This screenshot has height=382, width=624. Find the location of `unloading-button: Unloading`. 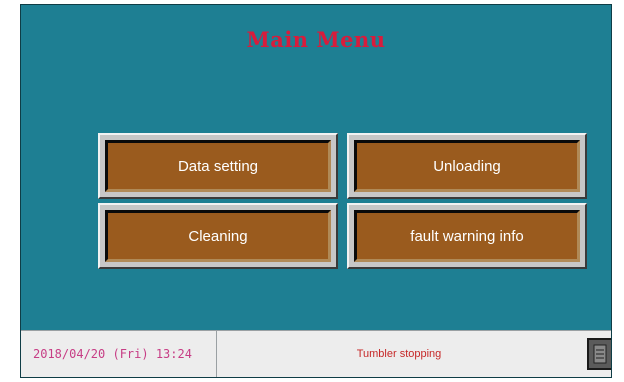

unloading-button: Unloading is located at coordinates (467, 166).